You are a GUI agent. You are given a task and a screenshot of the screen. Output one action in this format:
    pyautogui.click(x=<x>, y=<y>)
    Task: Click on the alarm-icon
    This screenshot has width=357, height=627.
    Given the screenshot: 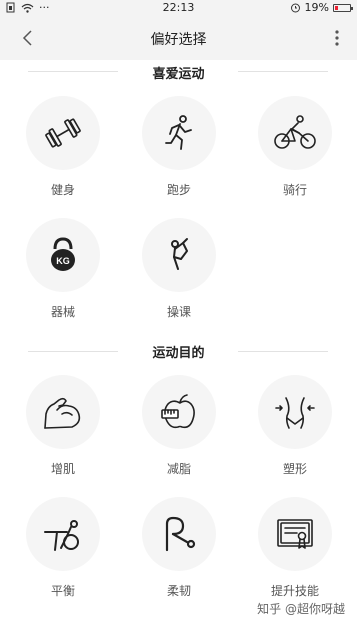 What is the action you would take?
    pyautogui.click(x=295, y=8)
    